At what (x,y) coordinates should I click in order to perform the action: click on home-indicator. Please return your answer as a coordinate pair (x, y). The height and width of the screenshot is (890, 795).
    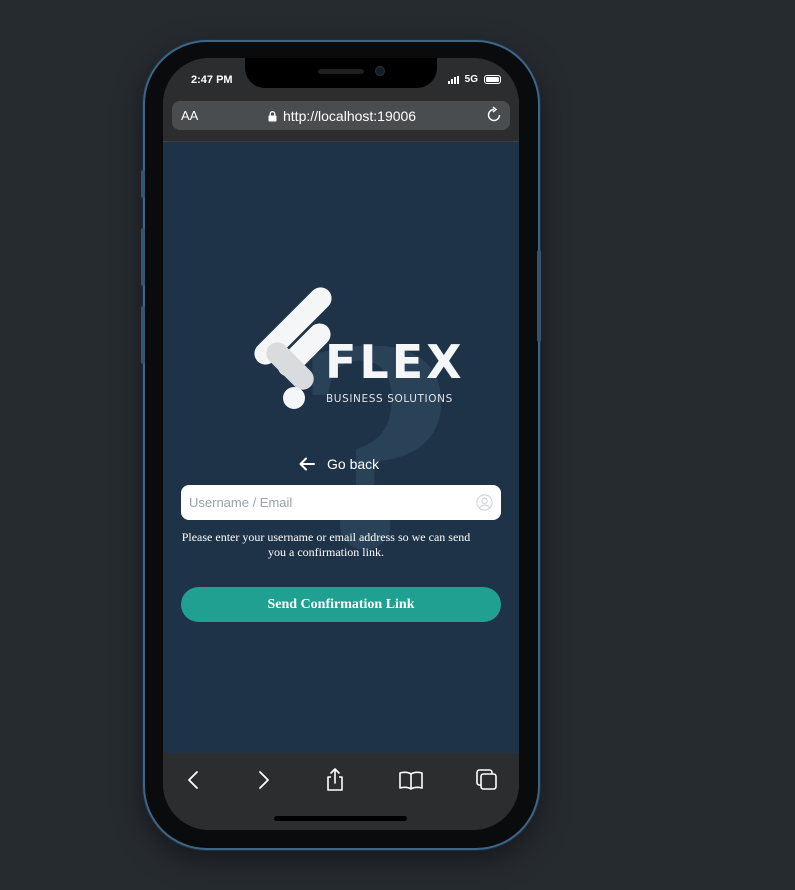
    Looking at the image, I should click on (340, 818).